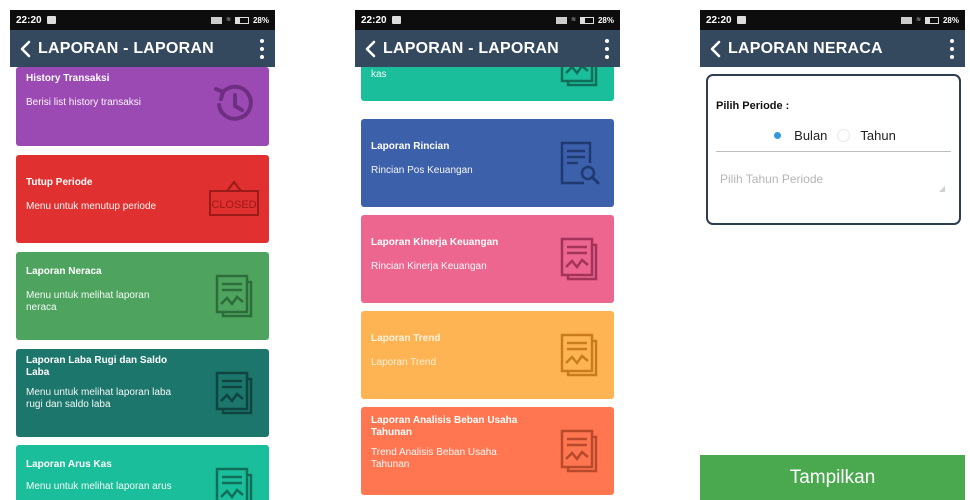  Describe the element at coordinates (69, 464) in the screenshot. I see `card-title: Laporan Arus Kas` at that location.